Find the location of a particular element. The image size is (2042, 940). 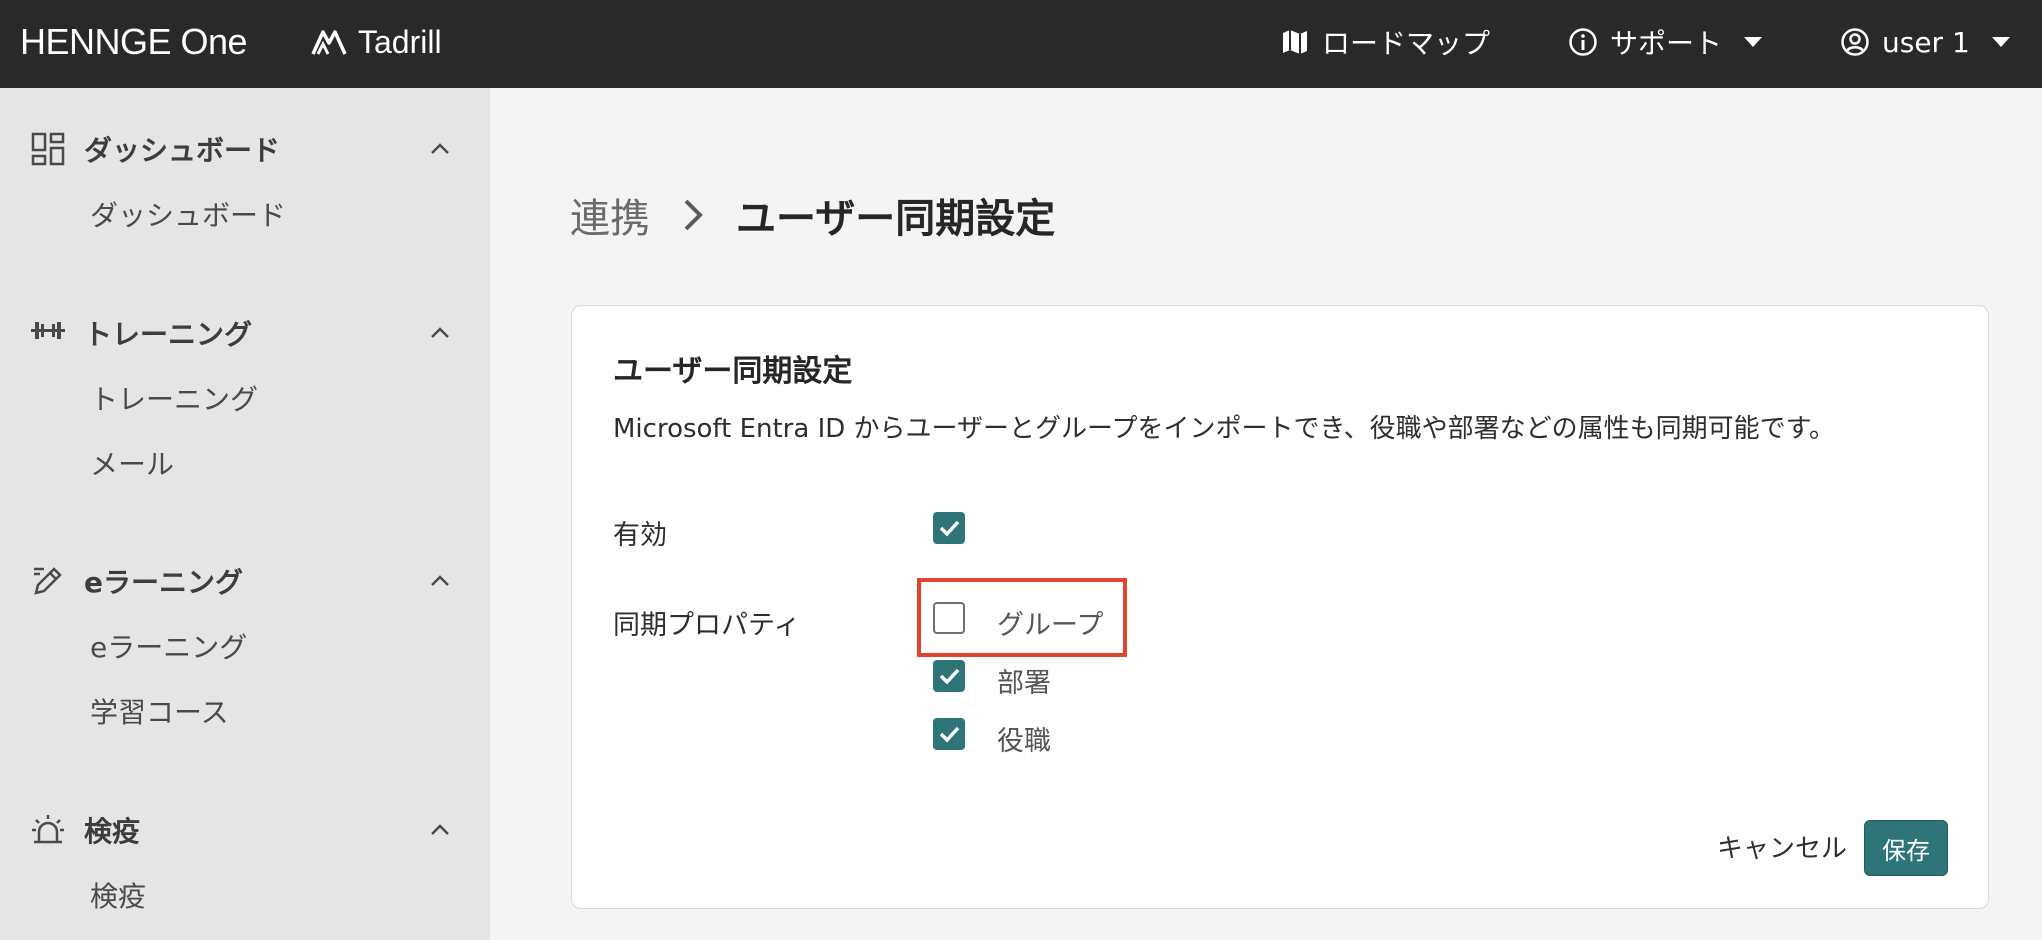

dumbbell-icon is located at coordinates (48, 330).